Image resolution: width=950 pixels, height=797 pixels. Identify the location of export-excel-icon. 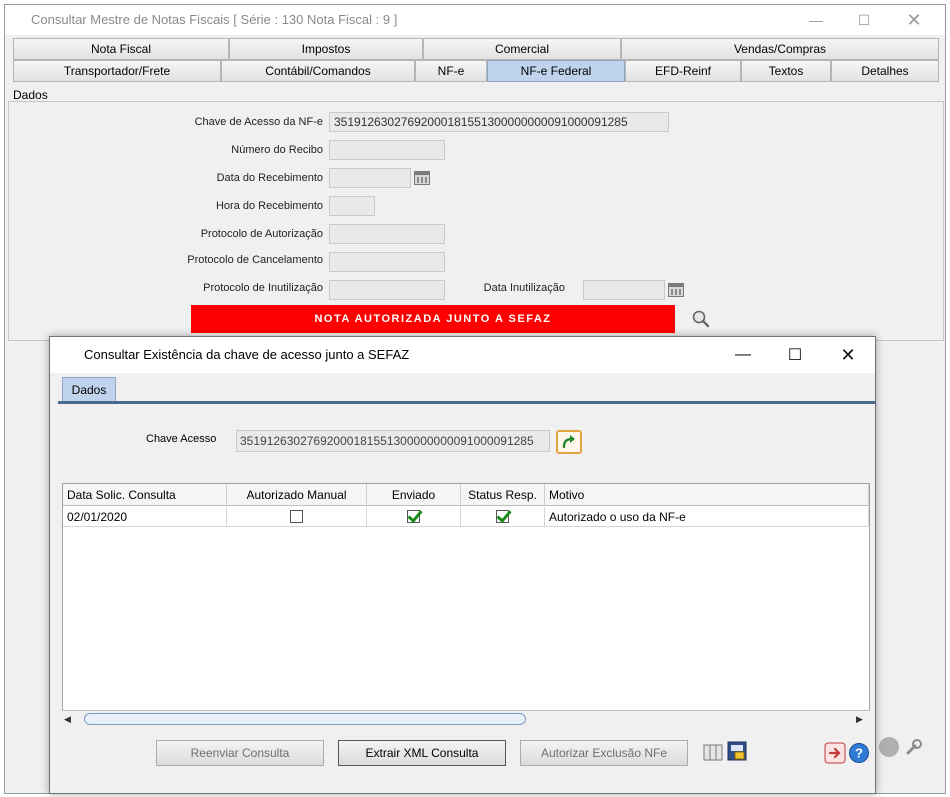
(737, 751).